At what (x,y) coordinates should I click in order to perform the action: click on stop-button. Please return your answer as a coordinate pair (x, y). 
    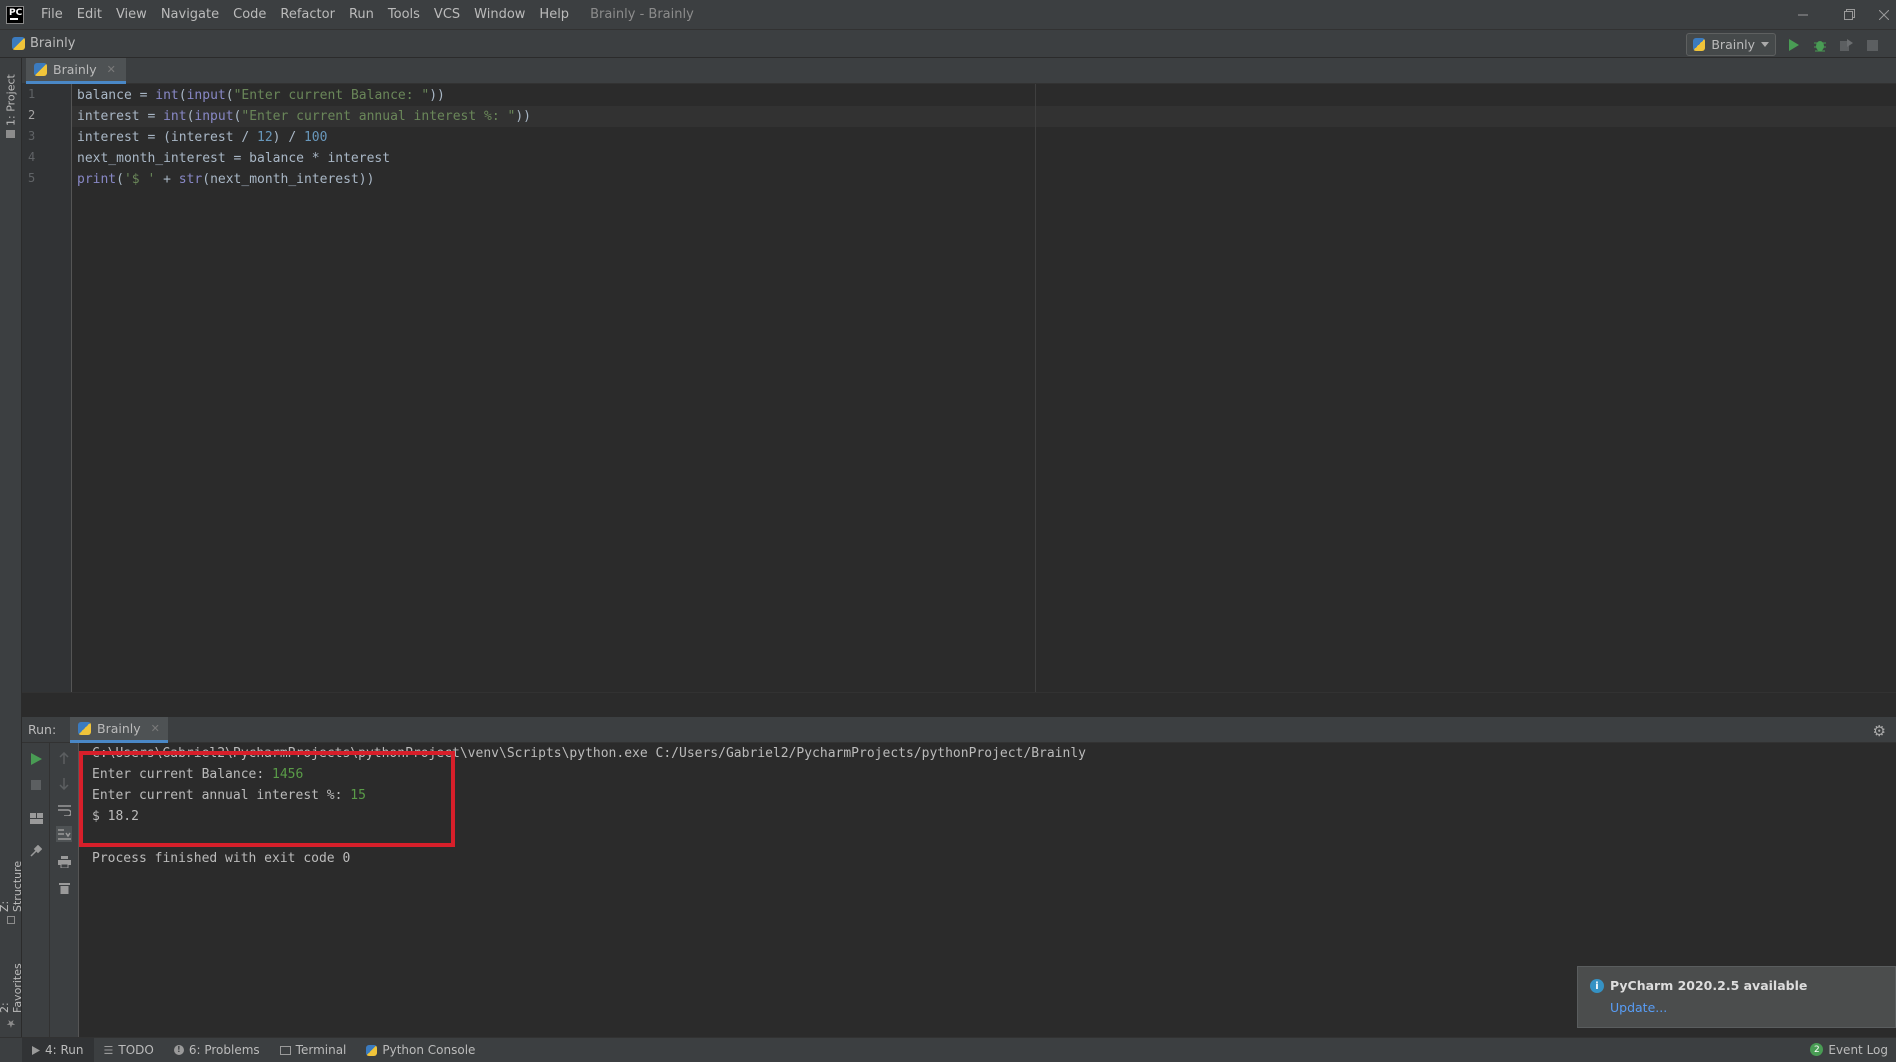
    Looking at the image, I should click on (1872, 45).